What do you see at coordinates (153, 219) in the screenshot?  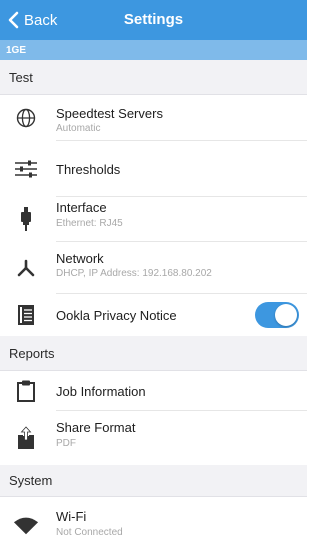 I see `row-interface: Interface Ethernet: RJ45` at bounding box center [153, 219].